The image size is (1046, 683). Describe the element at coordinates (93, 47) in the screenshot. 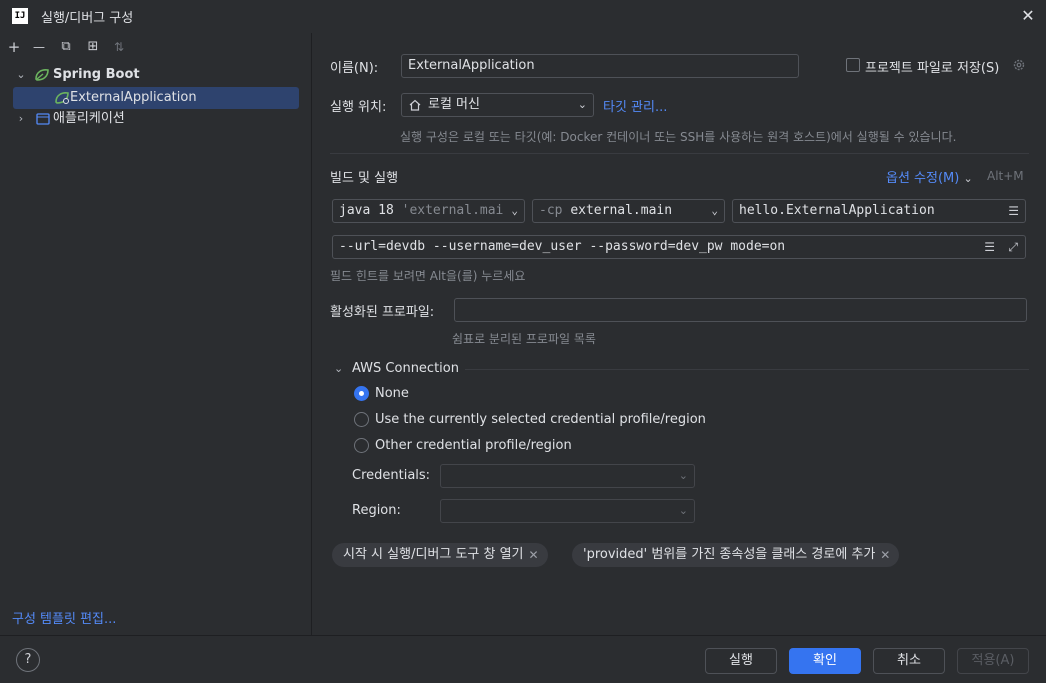

I see `new-folder-icon: ⊞` at that location.